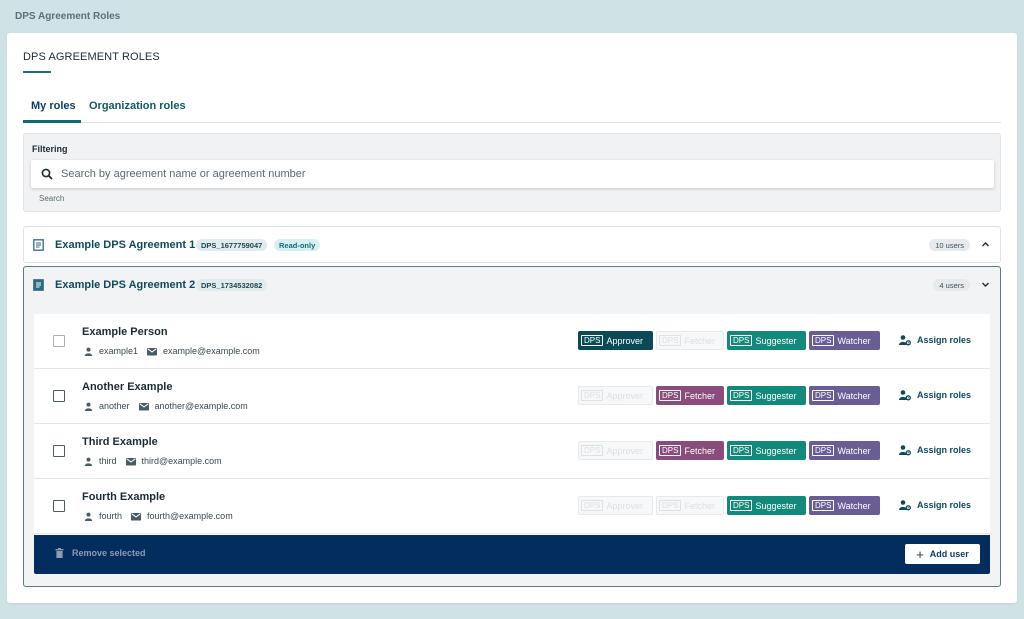 The height and width of the screenshot is (619, 1024). I want to click on remove-selected-button: Remove selected, so click(100, 553).